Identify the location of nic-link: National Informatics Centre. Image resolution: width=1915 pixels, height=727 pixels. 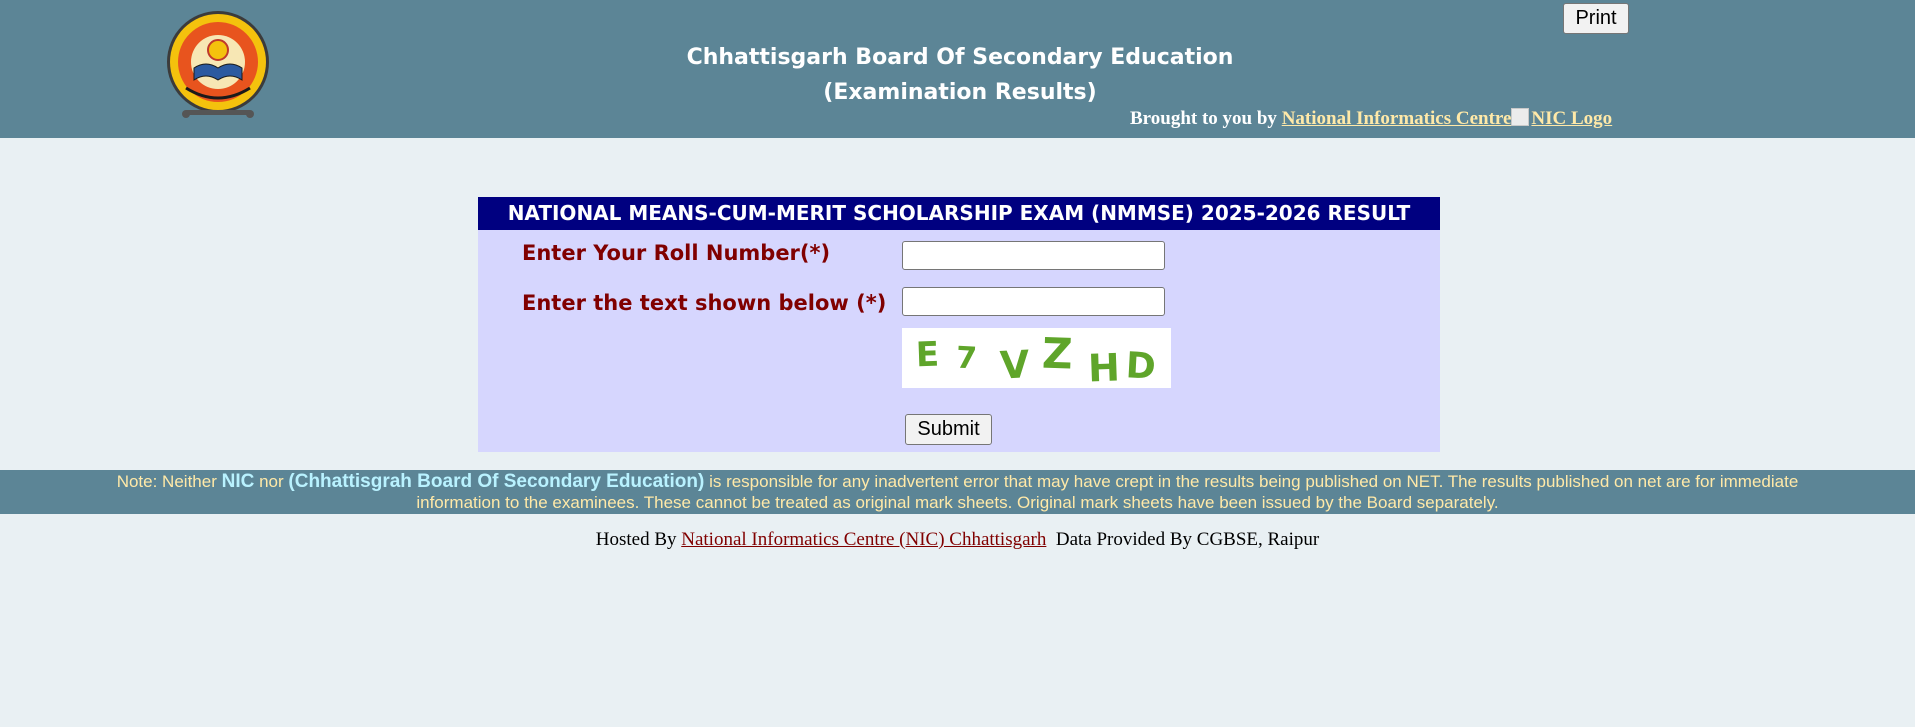
(1397, 118).